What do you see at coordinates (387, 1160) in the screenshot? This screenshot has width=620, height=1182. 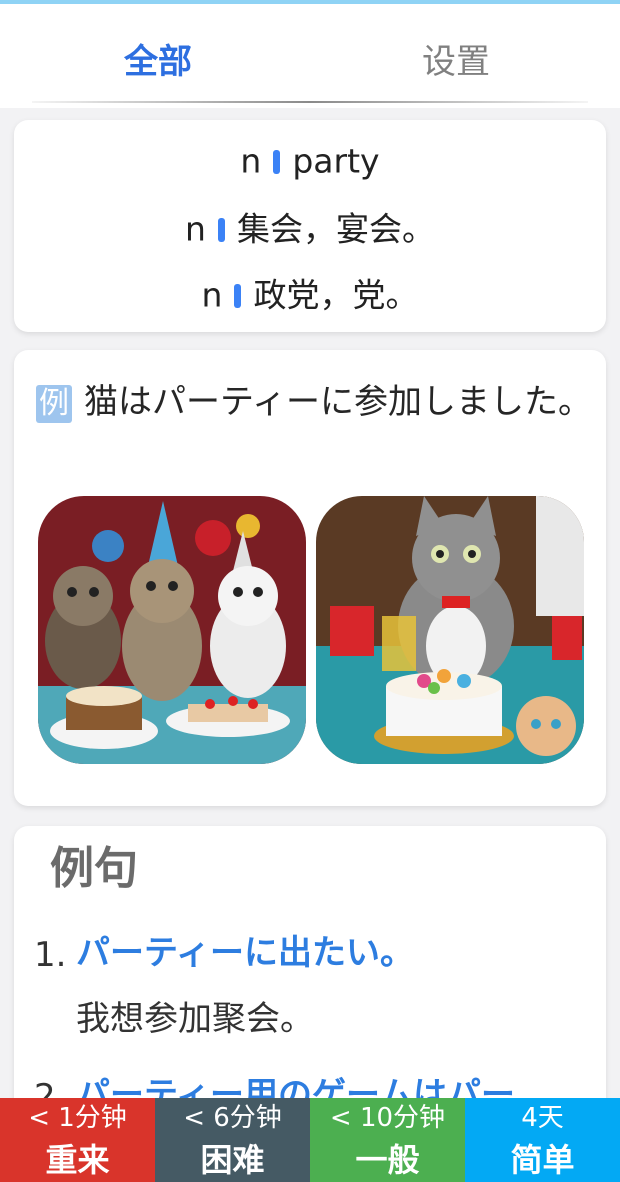 I see `good-label: 一般` at bounding box center [387, 1160].